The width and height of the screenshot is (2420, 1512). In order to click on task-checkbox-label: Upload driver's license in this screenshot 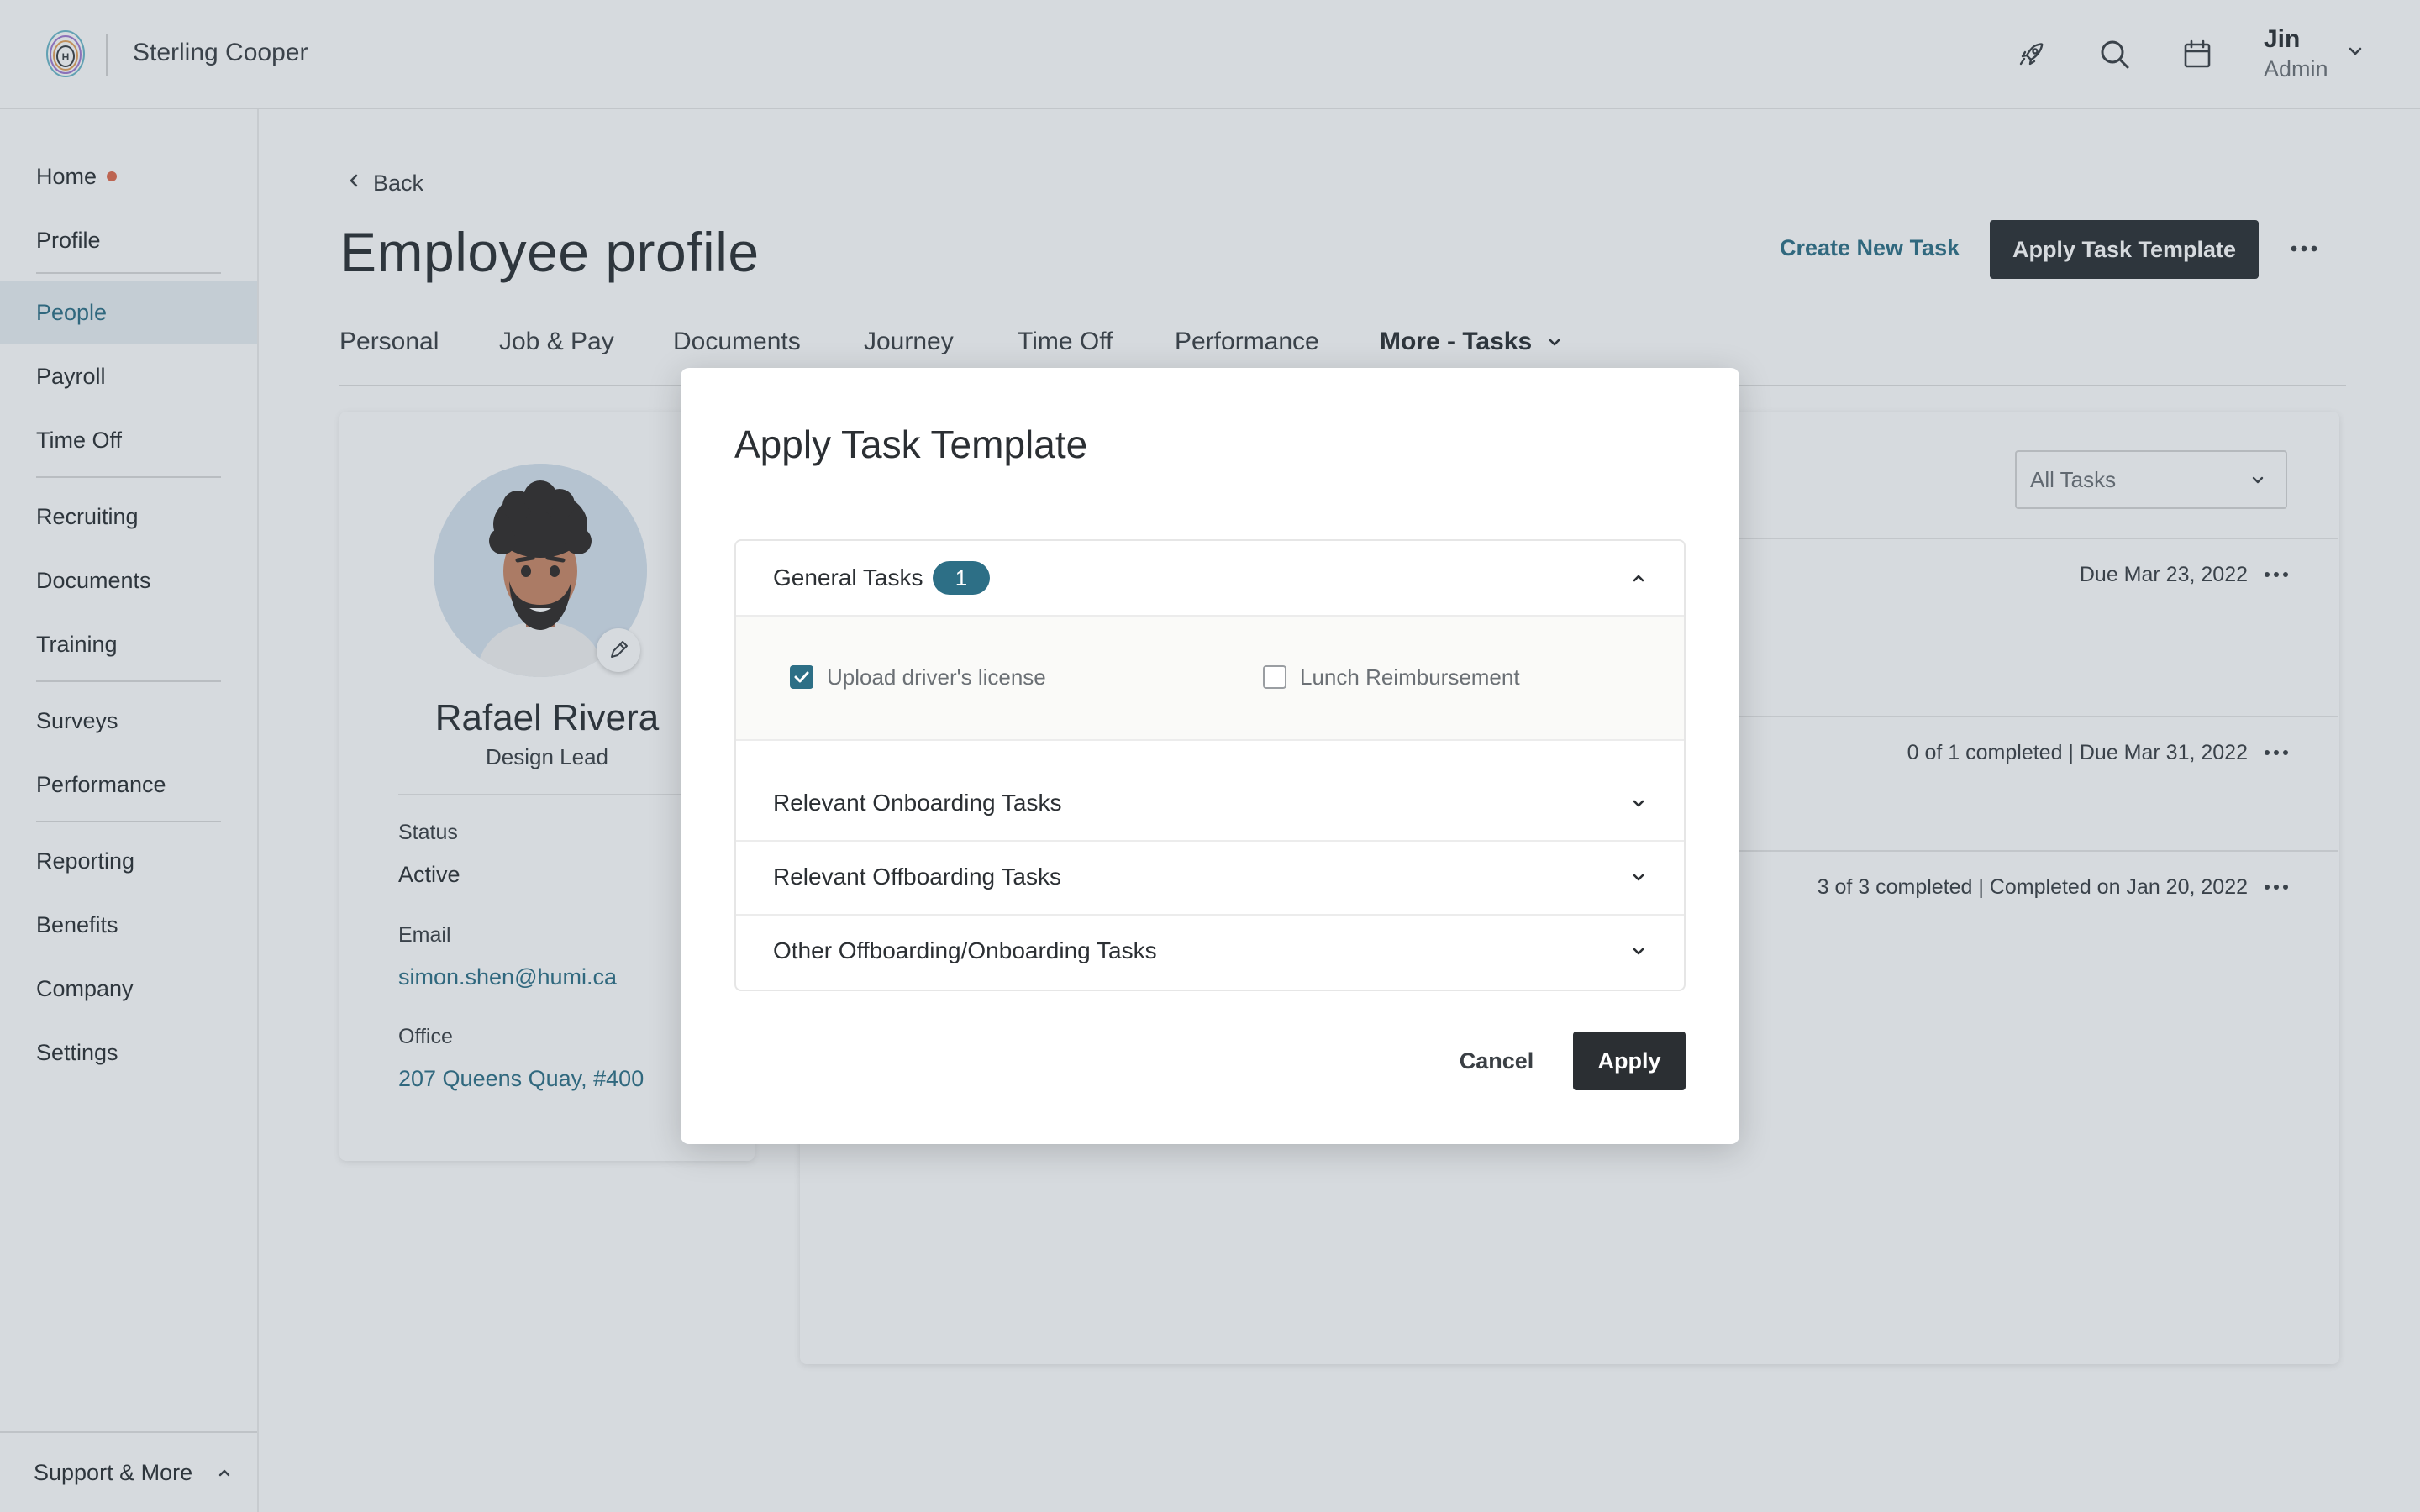, I will do `click(936, 677)`.